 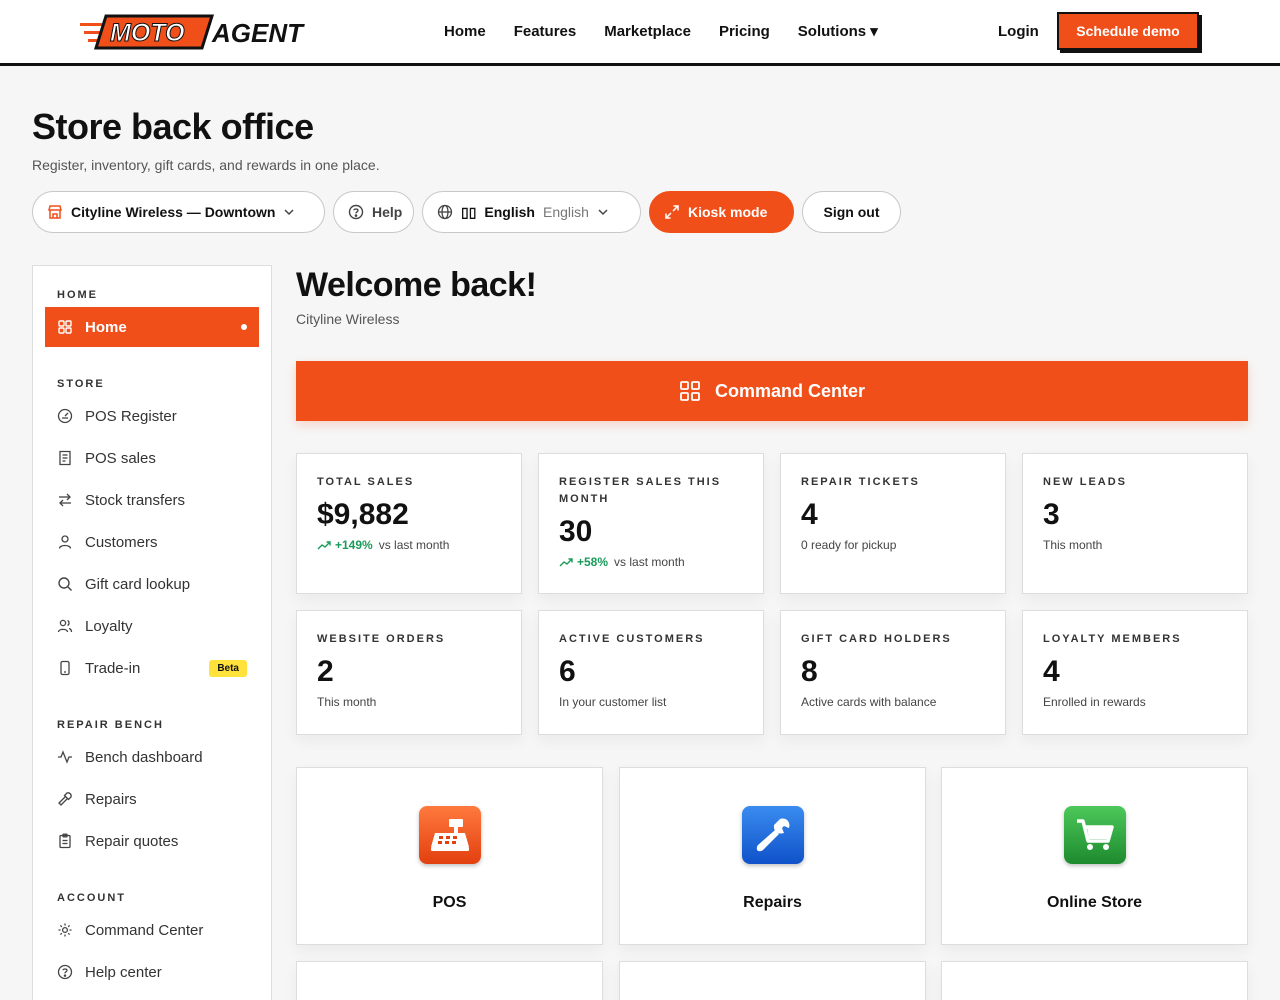 I want to click on sidebar-item-stock-transfers: Stock transfers, so click(x=152, y=500).